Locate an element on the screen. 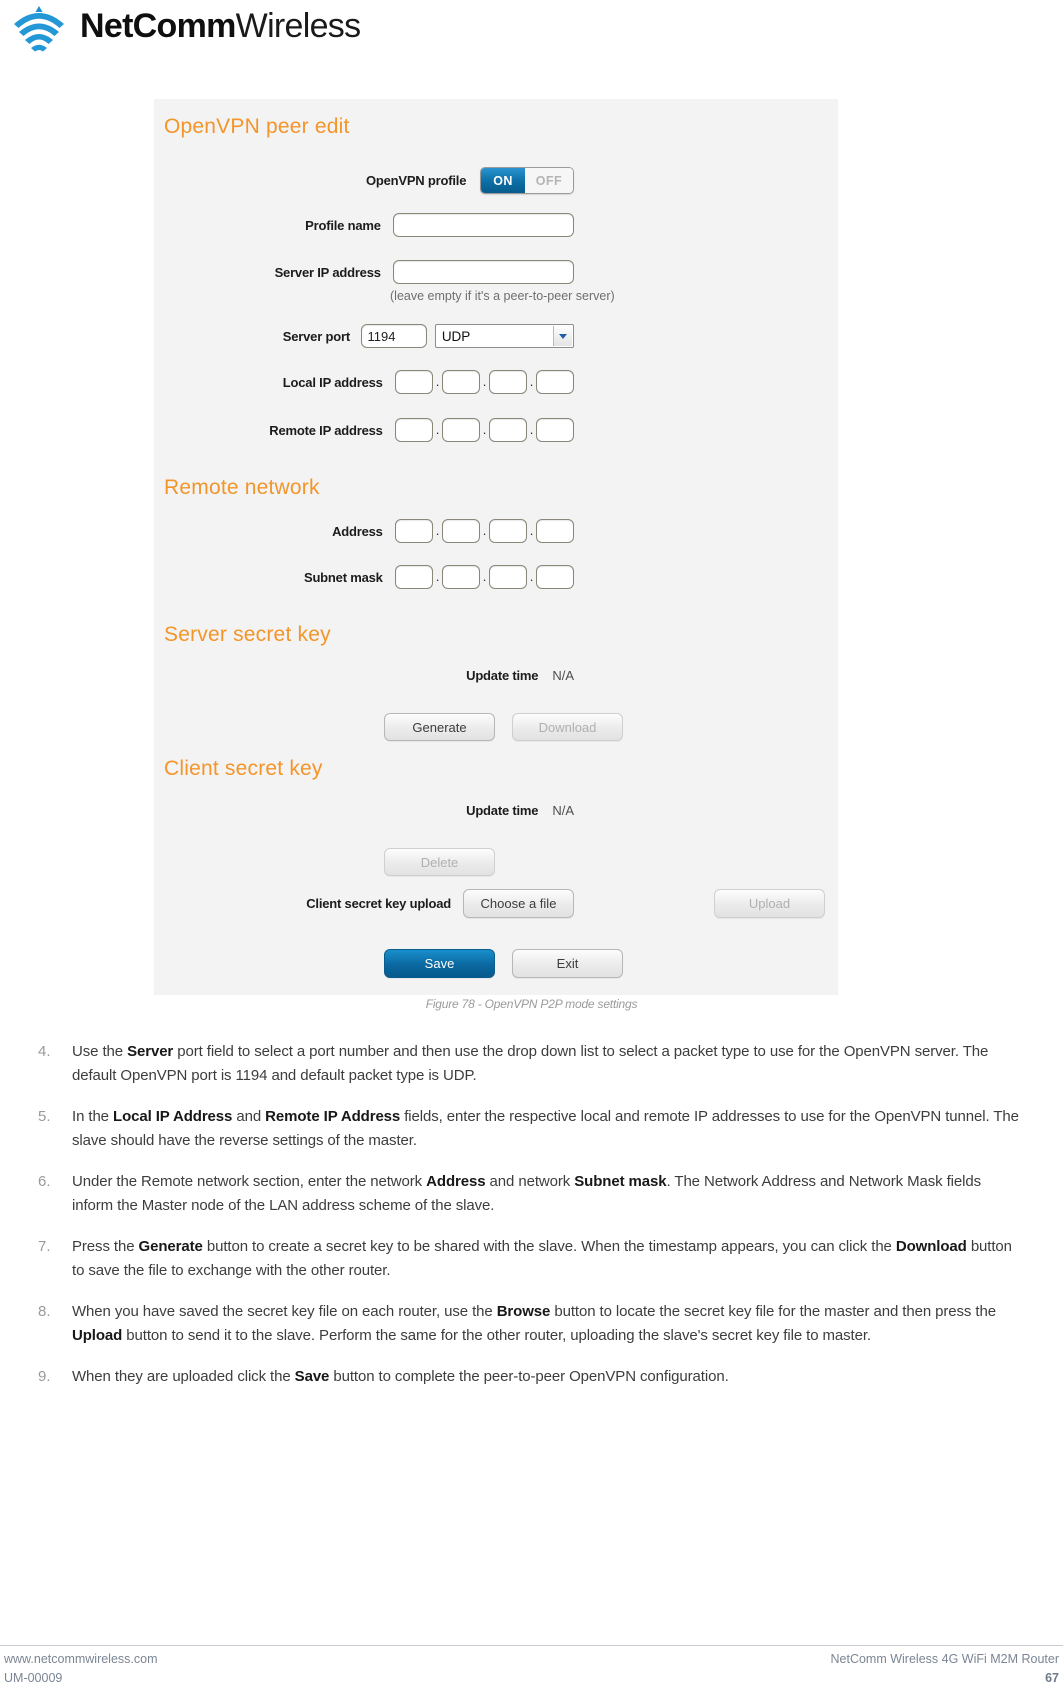 The image size is (1063, 1691). row-local-ip-address: Local IP address . . . is located at coordinates (364, 382).